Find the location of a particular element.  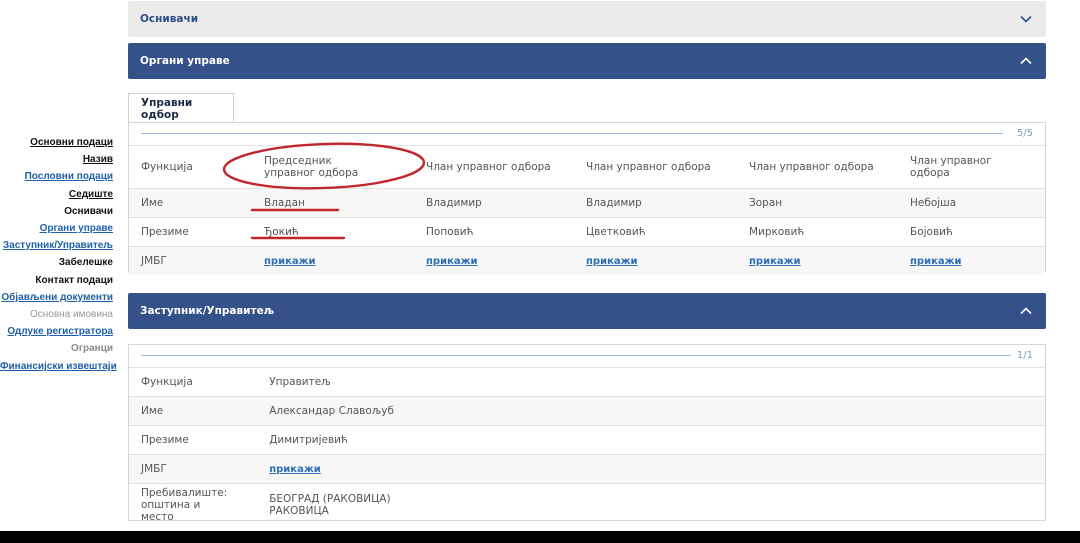

member-surname: Ђокић is located at coordinates (333, 232).